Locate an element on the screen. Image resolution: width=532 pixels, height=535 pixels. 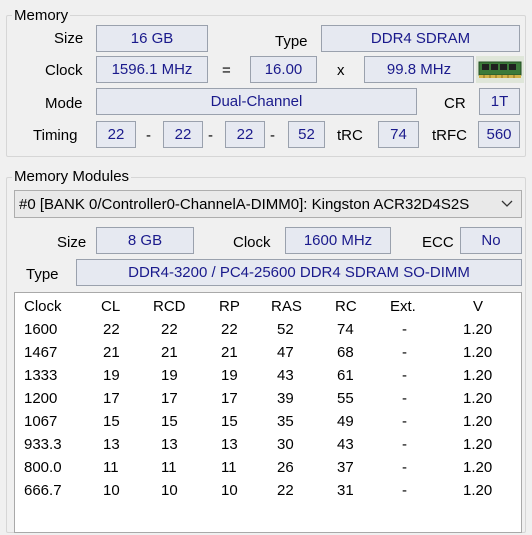
ram-module-icon is located at coordinates (500, 69).